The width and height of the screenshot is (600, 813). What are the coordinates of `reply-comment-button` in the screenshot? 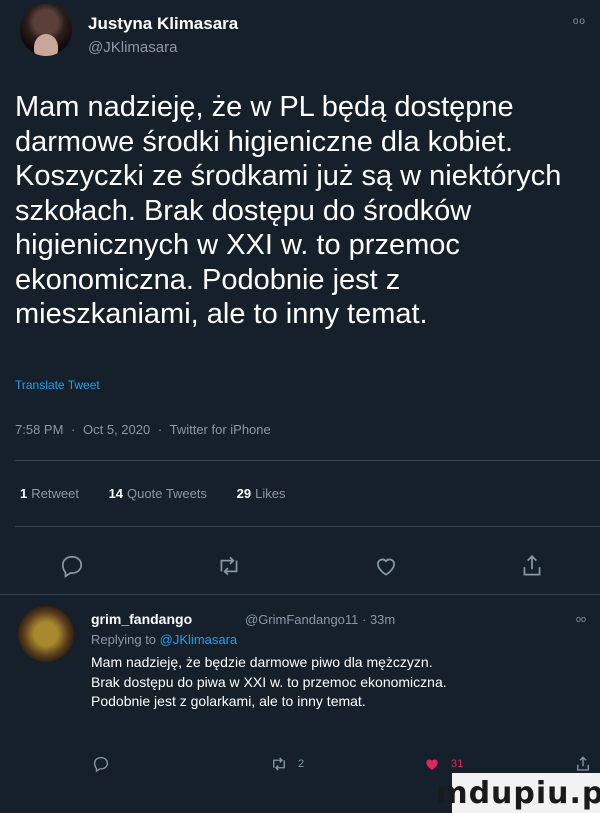 It's located at (106, 764).